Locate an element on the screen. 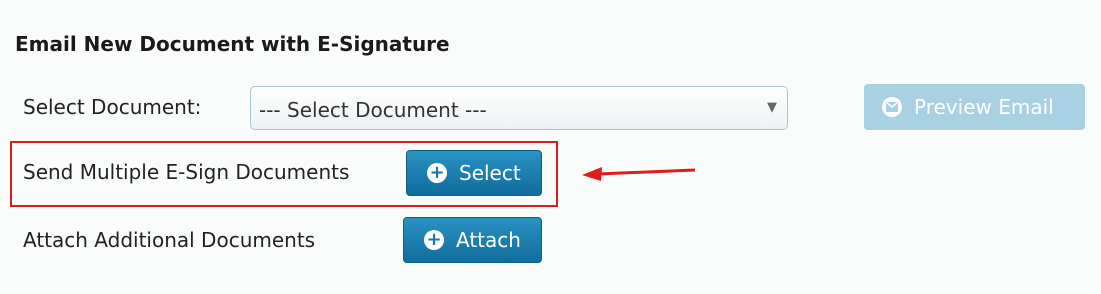 The image size is (1101, 294). select-button-label: Select is located at coordinates (490, 173).